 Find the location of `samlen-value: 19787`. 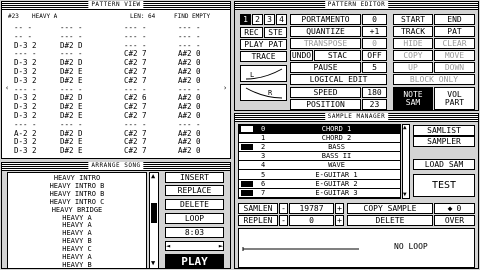

samlen-value: 19787 is located at coordinates (311, 208).